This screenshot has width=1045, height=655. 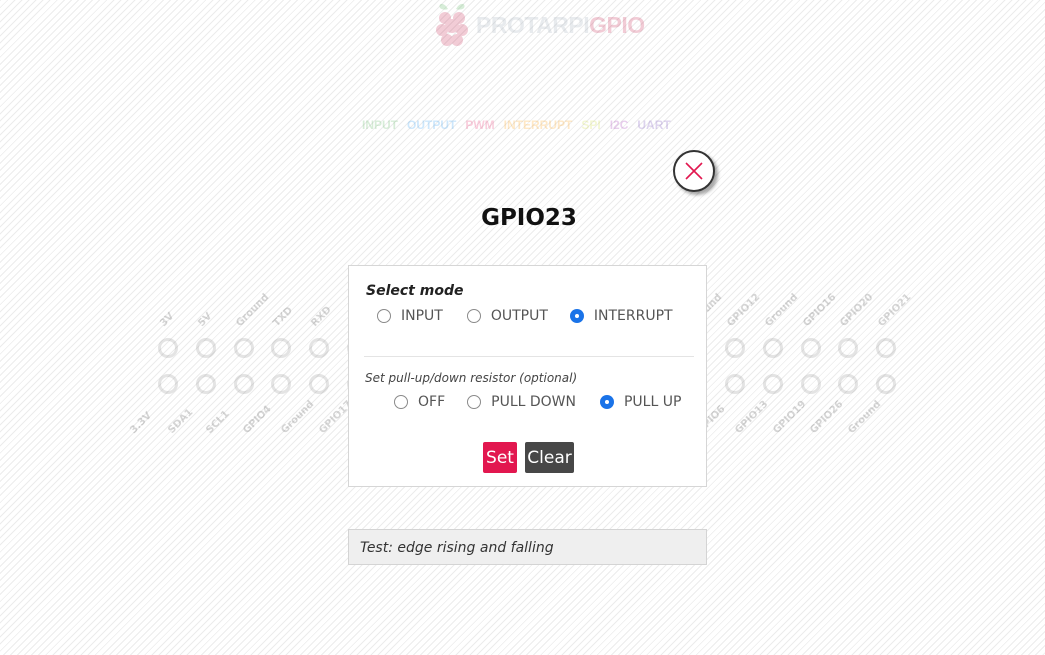 I want to click on mode-output-label: OUTPUT, so click(x=519, y=316).